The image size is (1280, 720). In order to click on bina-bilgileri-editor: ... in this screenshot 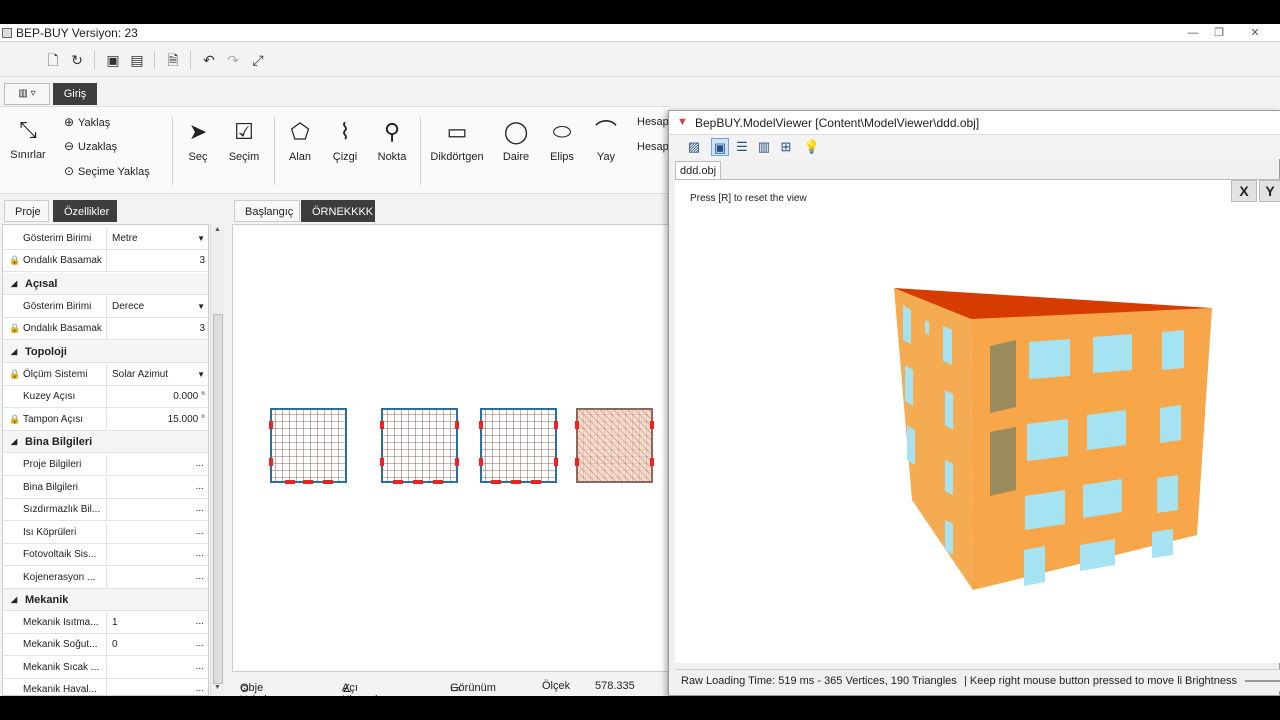, I will do `click(157, 488)`.